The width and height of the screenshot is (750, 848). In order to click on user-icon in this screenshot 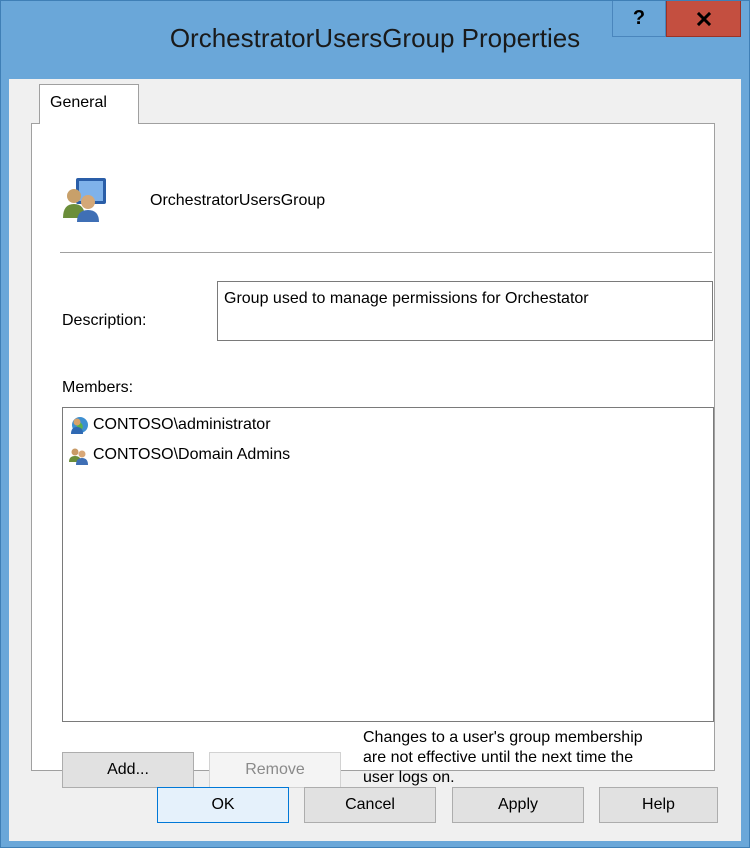, I will do `click(79, 425)`.